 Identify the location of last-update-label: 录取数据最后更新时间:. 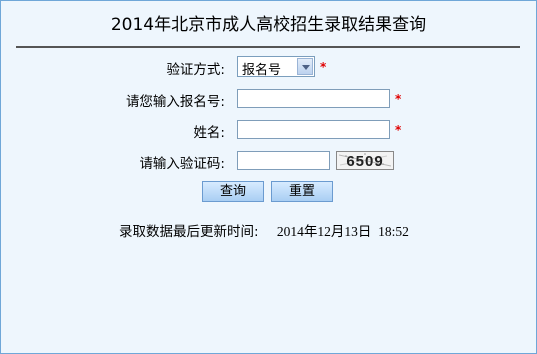
(189, 232).